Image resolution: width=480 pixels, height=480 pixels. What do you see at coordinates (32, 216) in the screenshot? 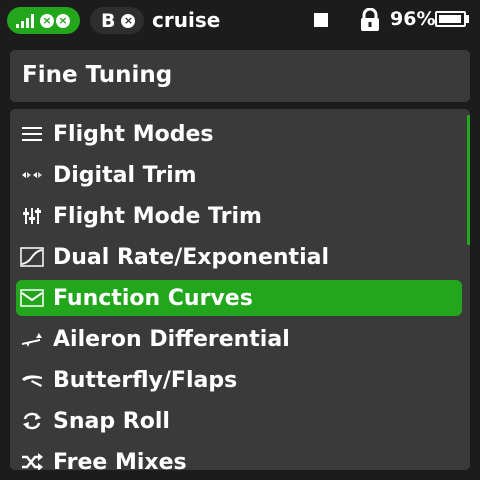
I see `sliders-icon` at bounding box center [32, 216].